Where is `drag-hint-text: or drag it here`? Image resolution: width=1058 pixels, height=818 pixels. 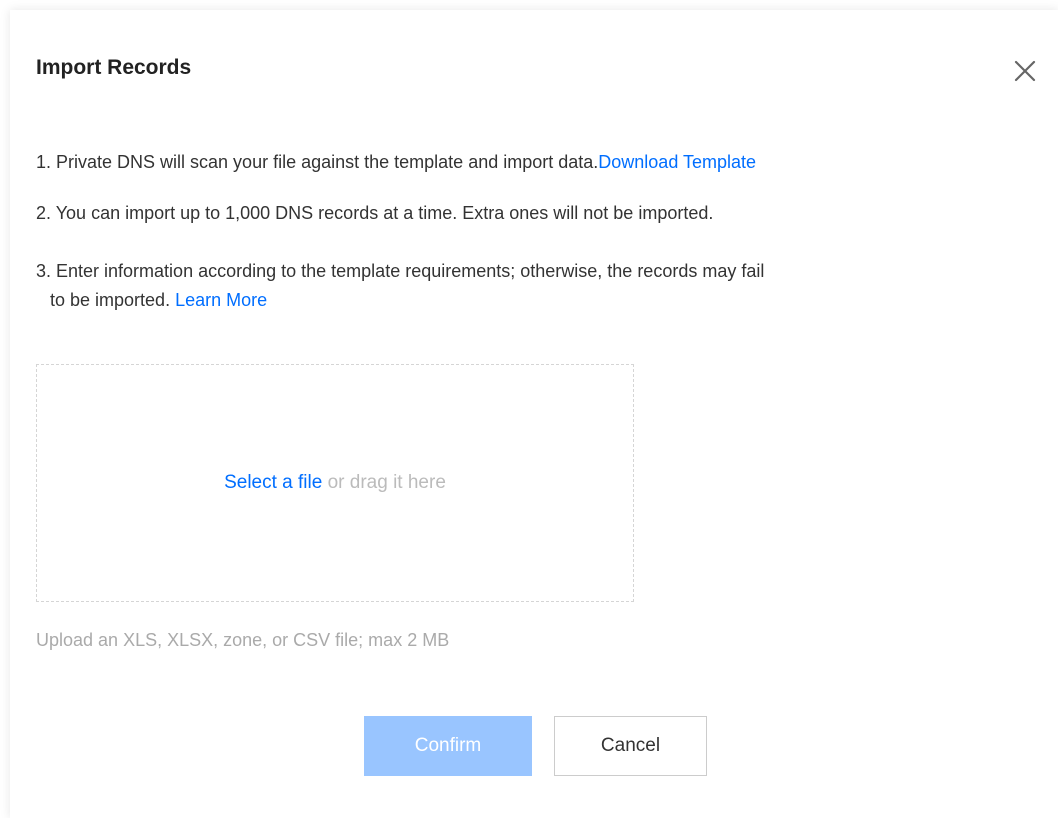
drag-hint-text: or drag it here is located at coordinates (386, 482).